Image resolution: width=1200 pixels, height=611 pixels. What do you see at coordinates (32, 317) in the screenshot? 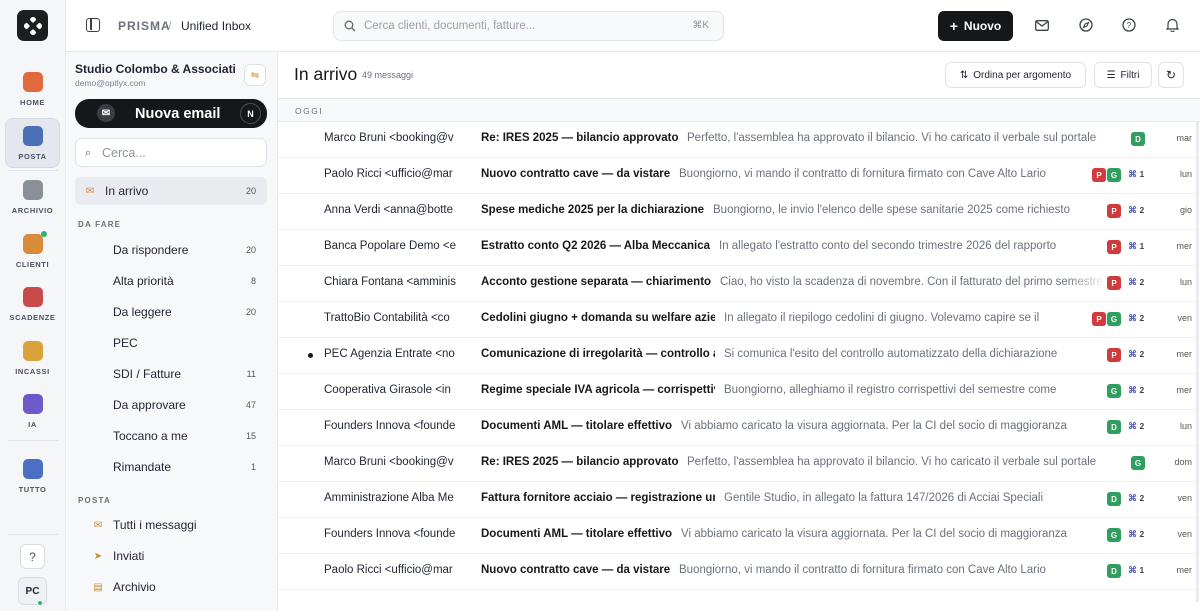
I see `rail-item-label: SCADENZE` at bounding box center [32, 317].